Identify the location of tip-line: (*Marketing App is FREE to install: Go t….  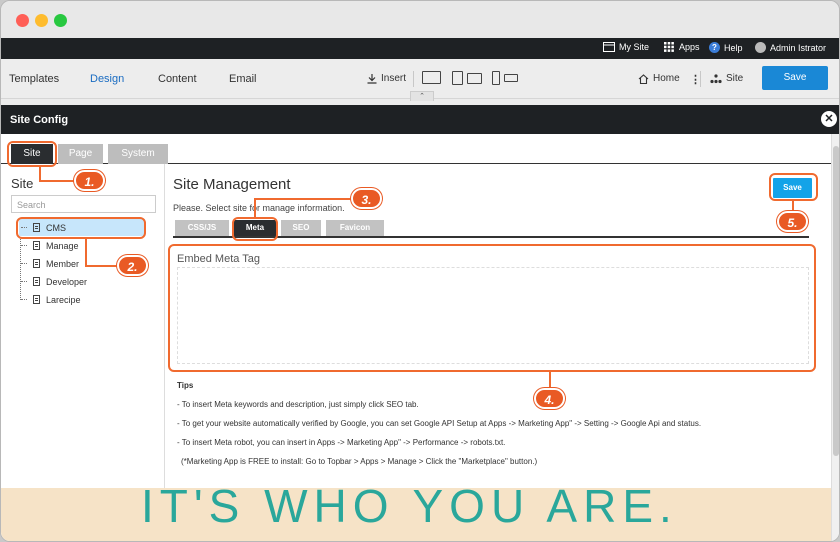
(359, 461).